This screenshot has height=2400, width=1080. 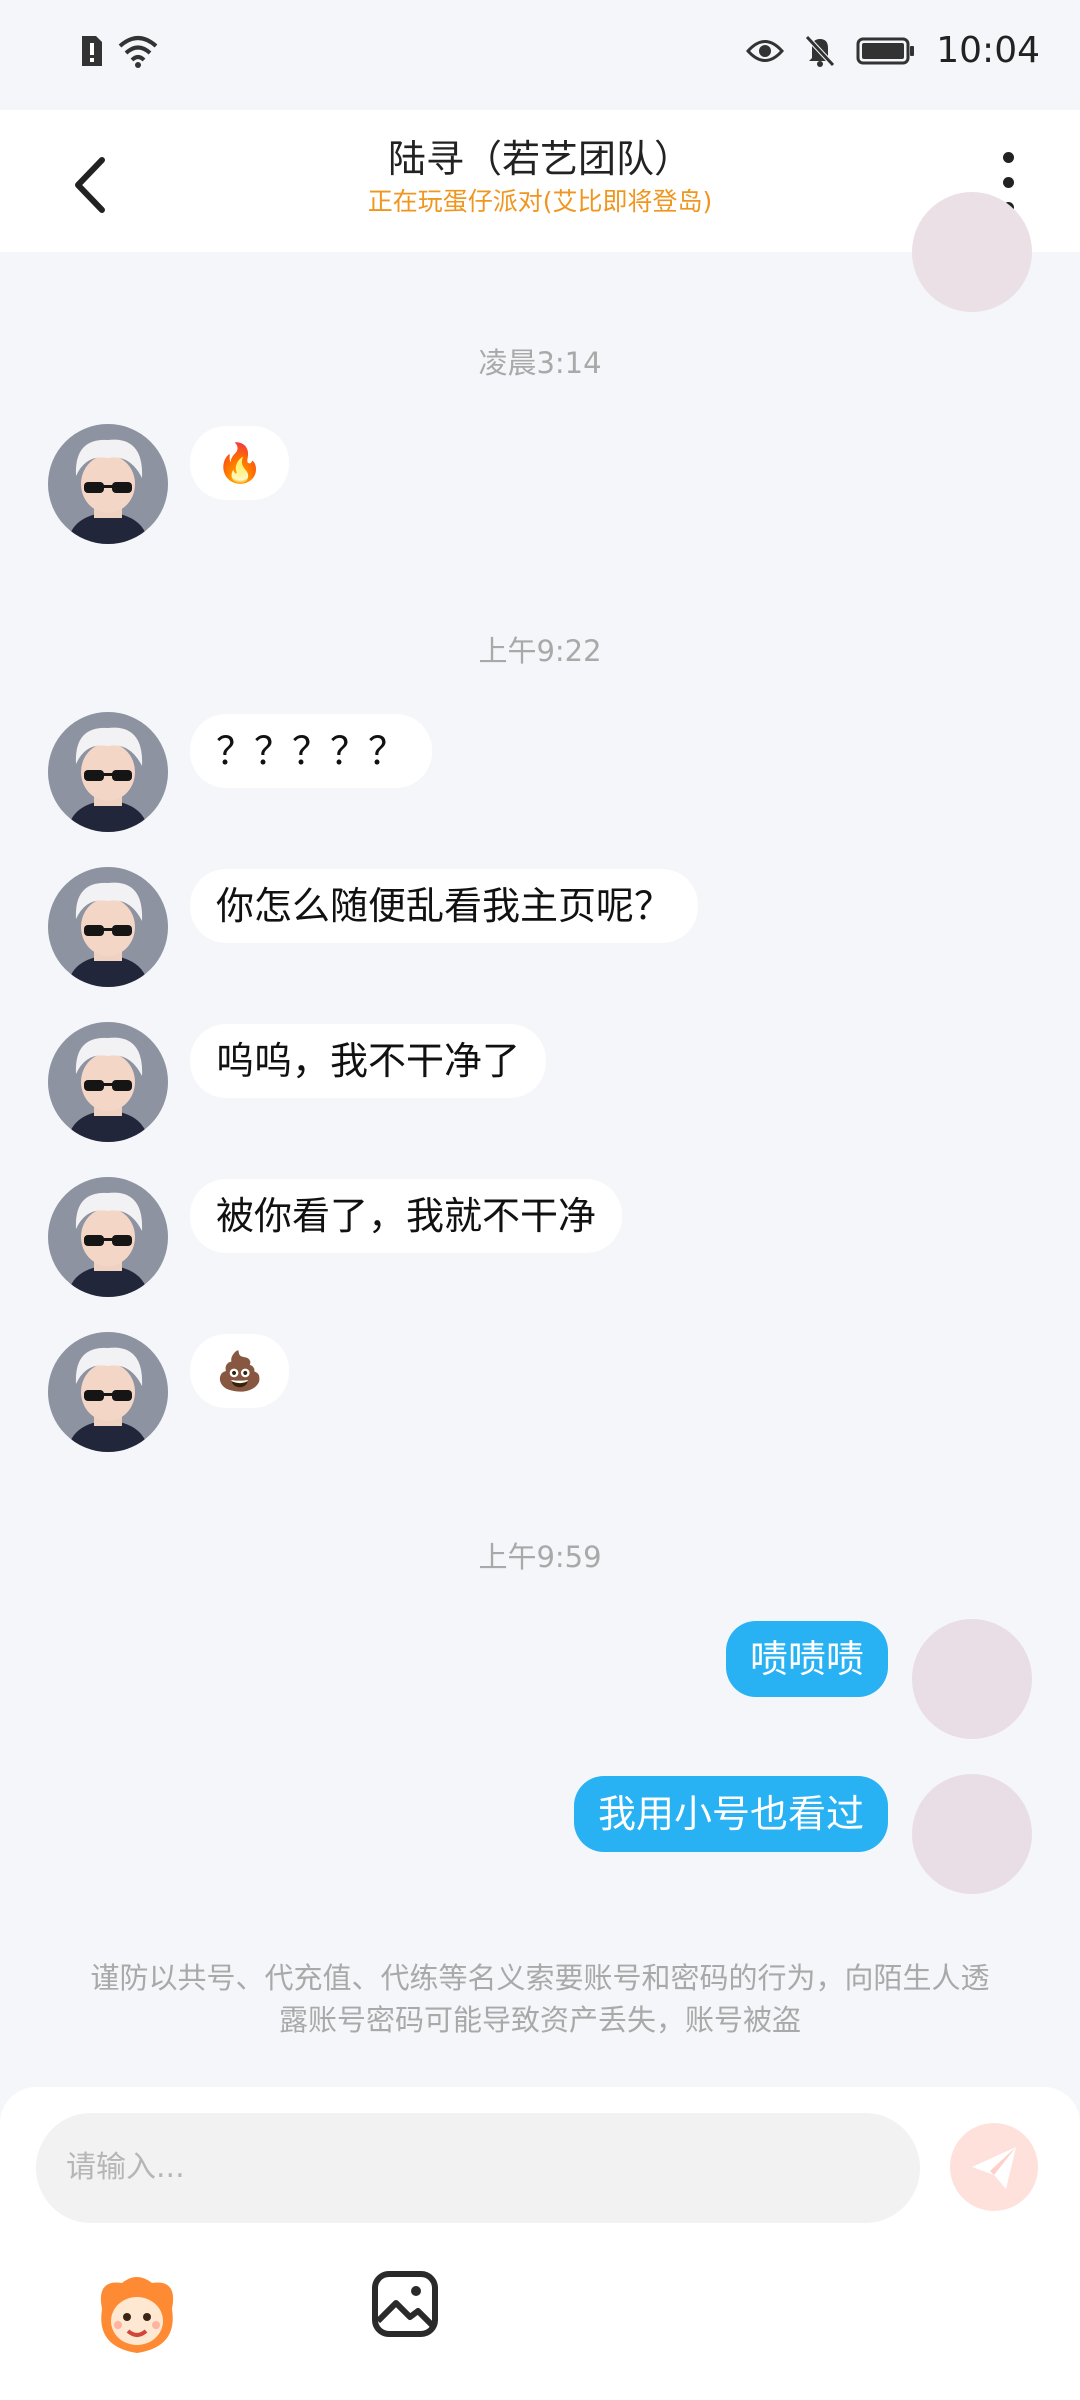 What do you see at coordinates (240, 1371) in the screenshot?
I see `message-bubble: 💩` at bounding box center [240, 1371].